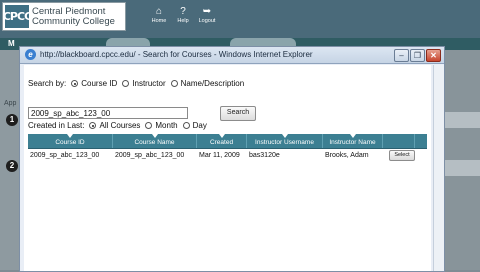 This screenshot has height=272, width=480. What do you see at coordinates (219, 155) in the screenshot?
I see `cell-created: Mar 11, 2009` at bounding box center [219, 155].